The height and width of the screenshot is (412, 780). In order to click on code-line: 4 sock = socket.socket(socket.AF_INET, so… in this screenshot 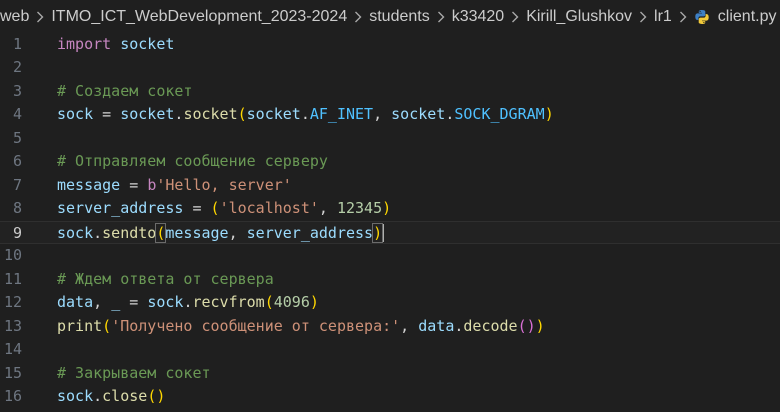, I will do `click(390, 115)`.